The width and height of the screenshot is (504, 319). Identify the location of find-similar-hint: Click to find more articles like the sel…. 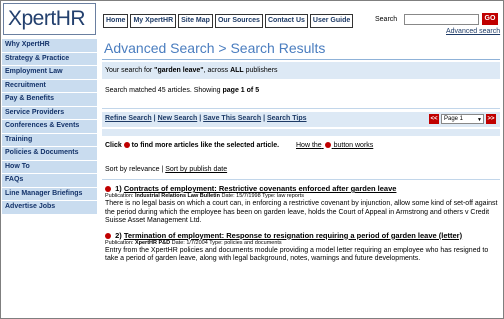
(239, 145).